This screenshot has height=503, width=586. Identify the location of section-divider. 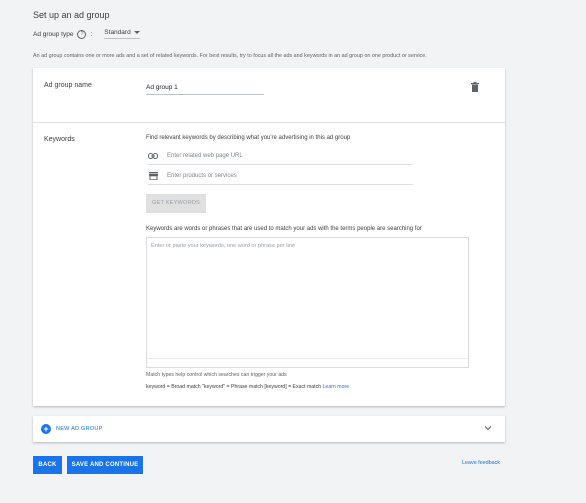
(269, 122).